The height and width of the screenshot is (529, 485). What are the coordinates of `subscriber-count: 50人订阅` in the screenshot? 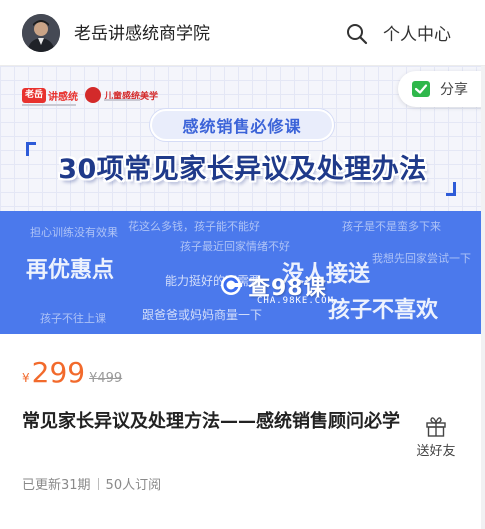 It's located at (133, 485).